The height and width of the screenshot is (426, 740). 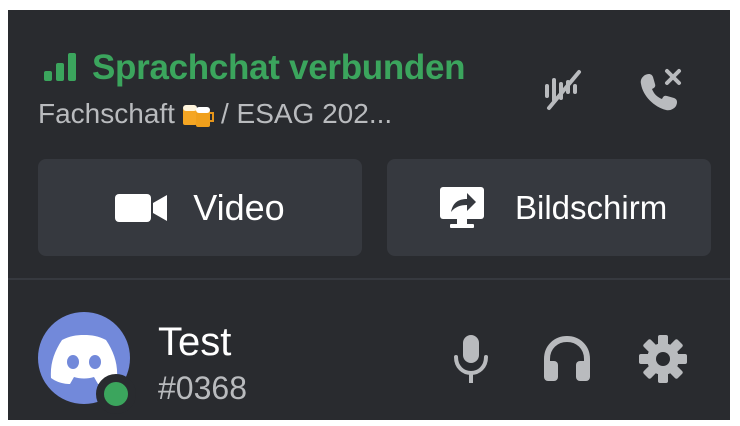 I want to click on video-camera-icon, so click(x=141, y=208).